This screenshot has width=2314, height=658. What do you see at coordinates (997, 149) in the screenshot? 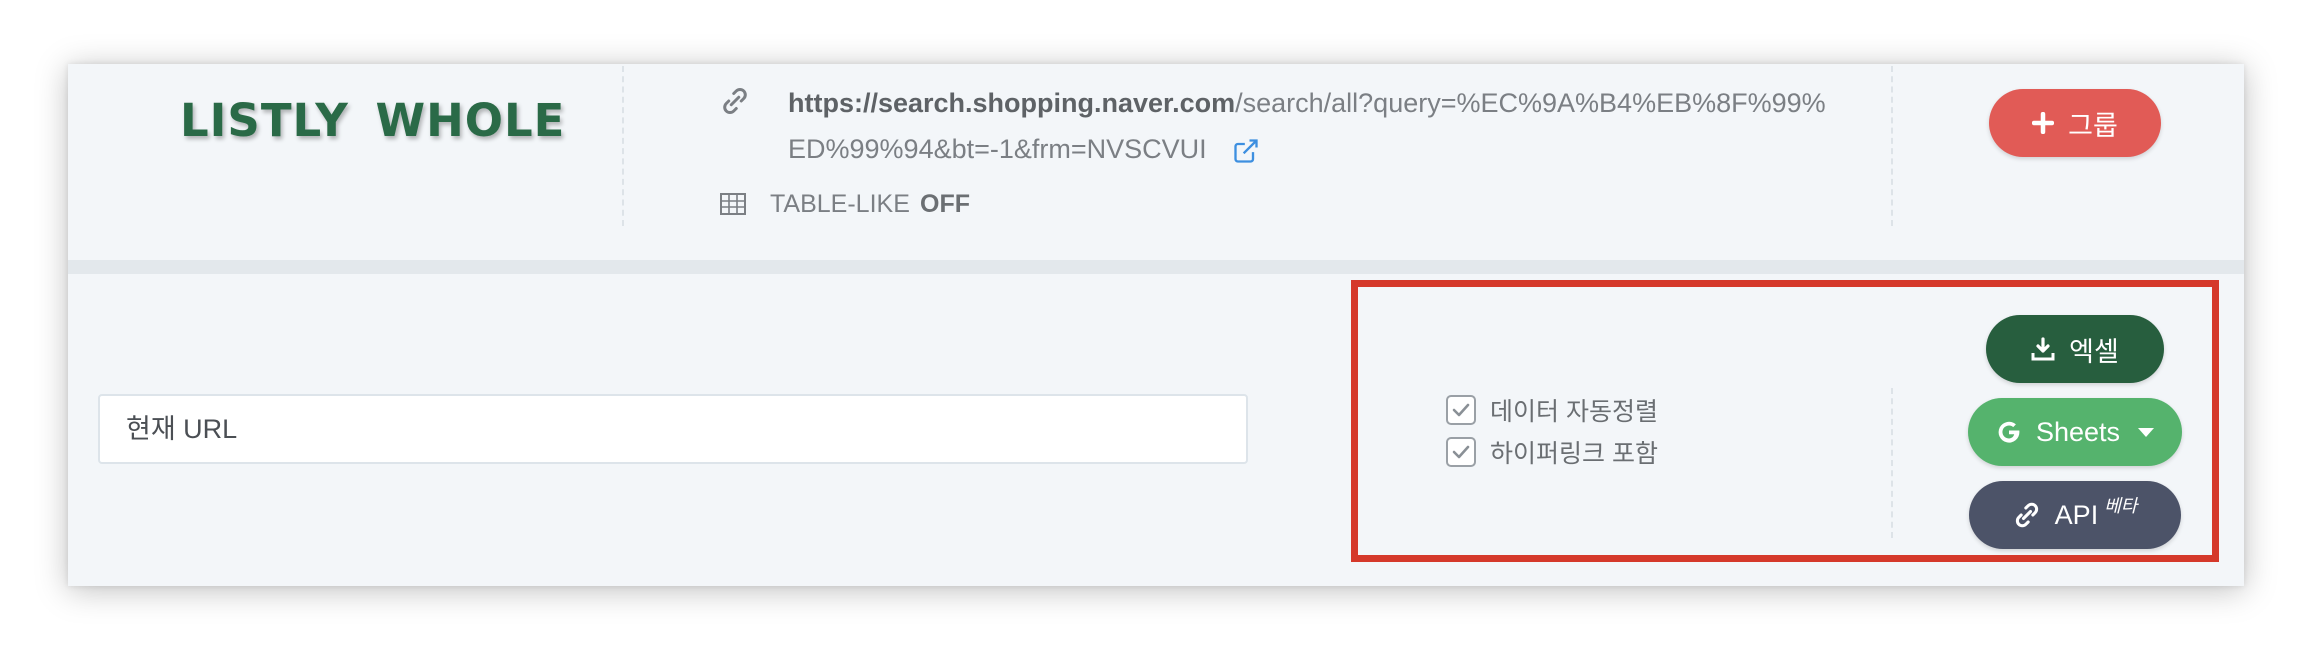
I see `url-path-continued: ED%99%94&bt=-1&frm=NVSCVUI` at bounding box center [997, 149].